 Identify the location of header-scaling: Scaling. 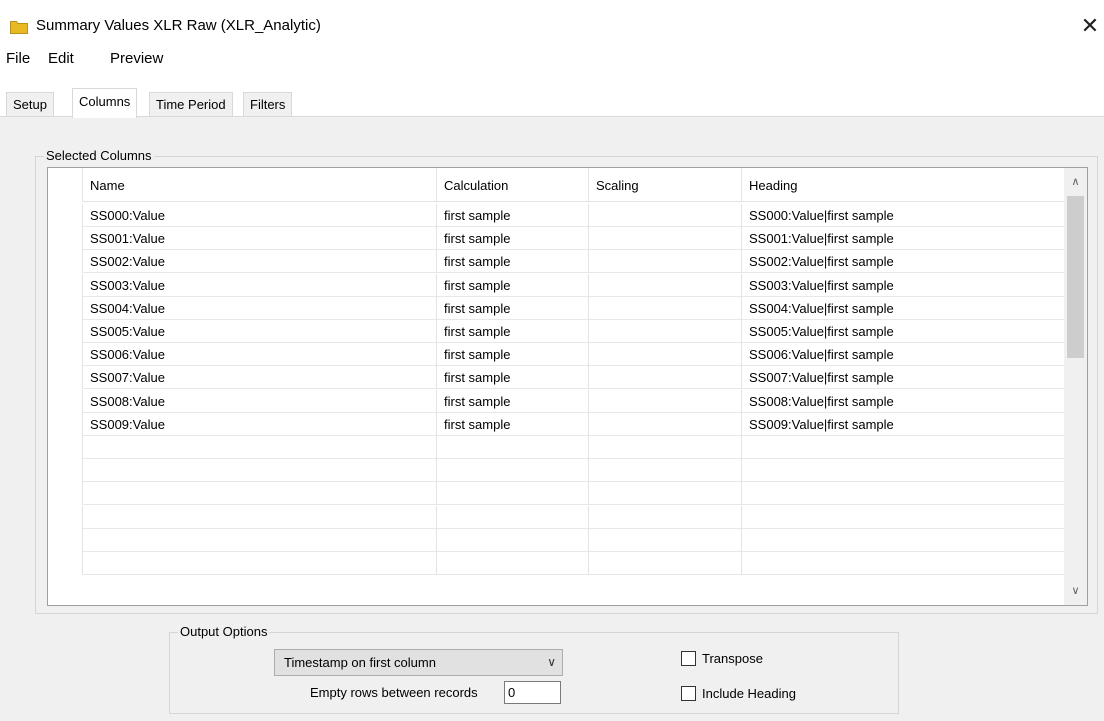
(665, 185).